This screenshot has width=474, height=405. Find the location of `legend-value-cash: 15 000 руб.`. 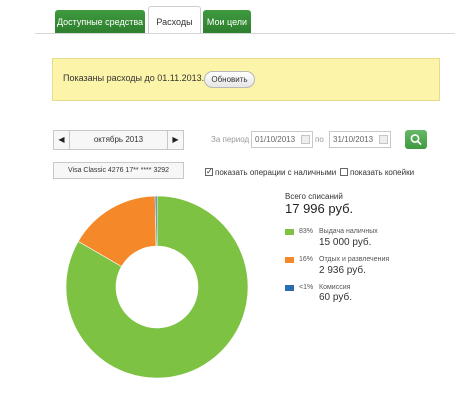

legend-value-cash: 15 000 руб. is located at coordinates (345, 242).